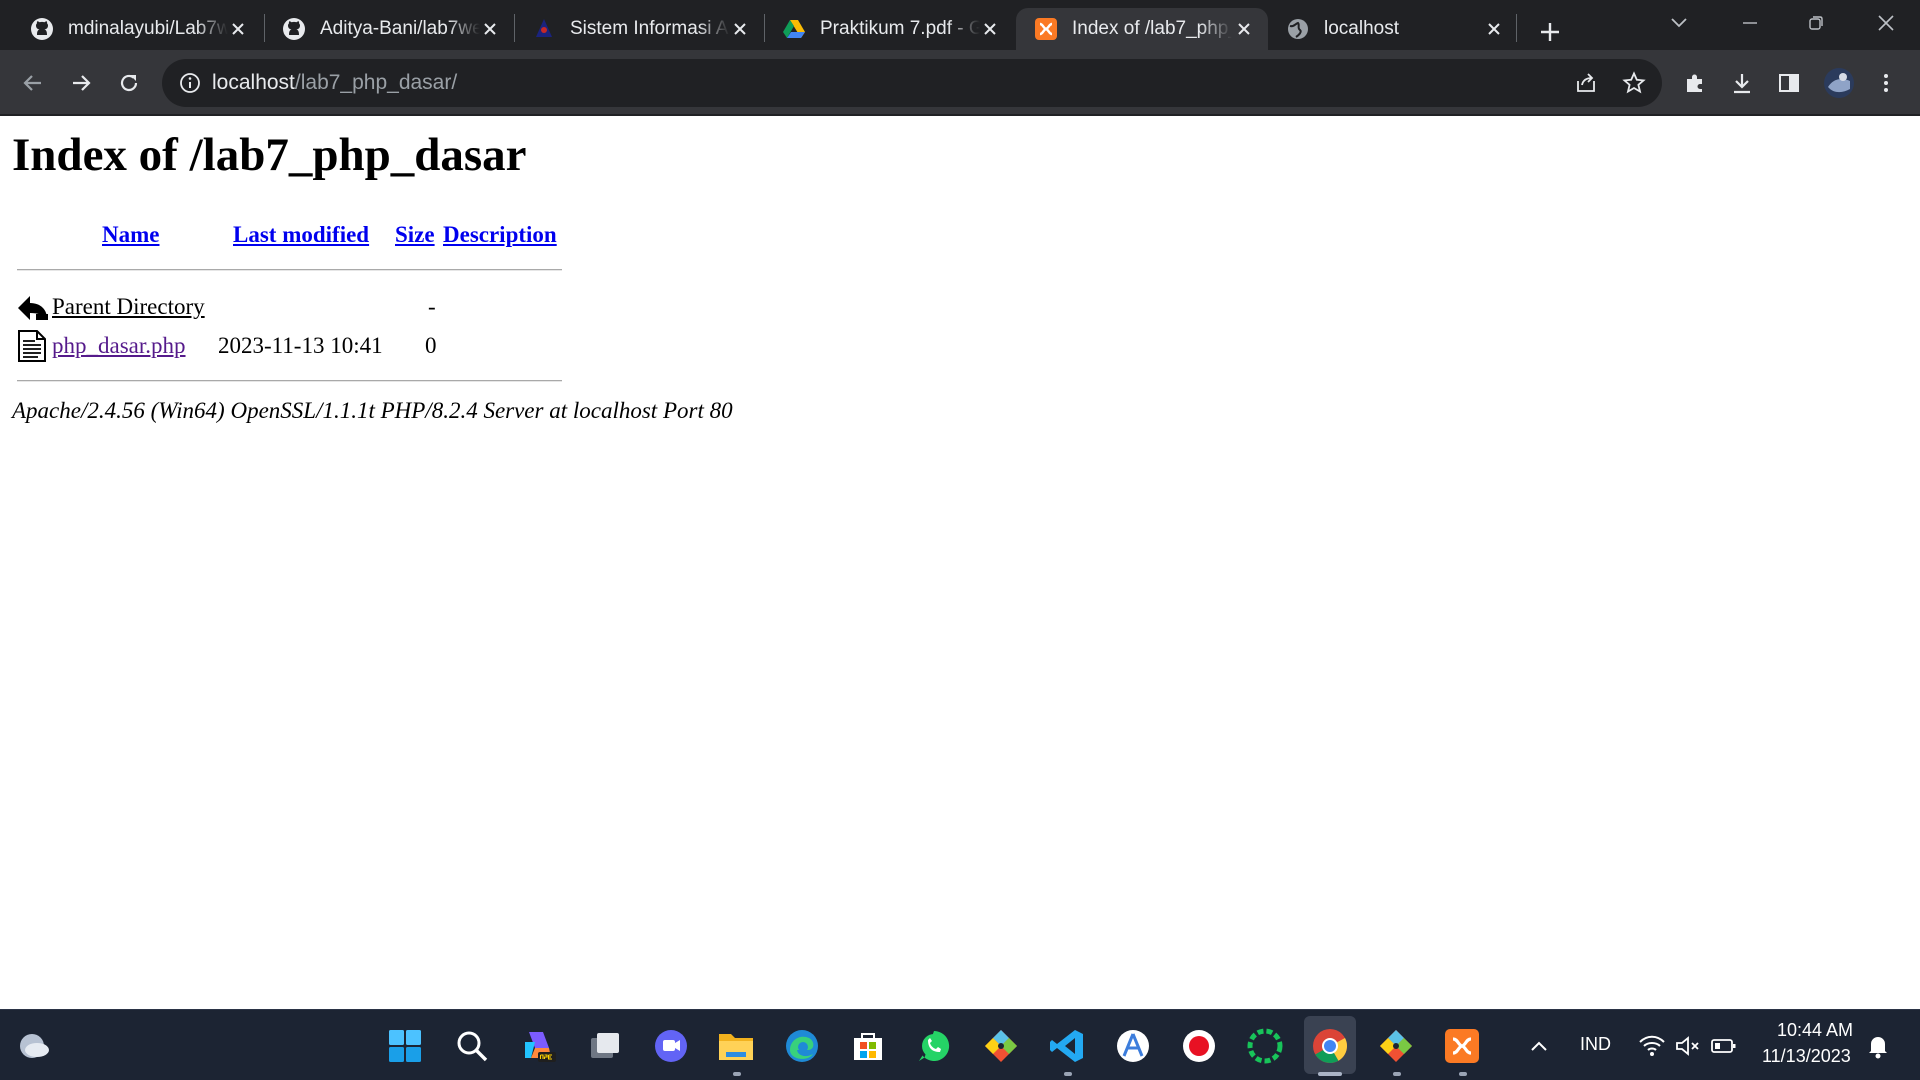  Describe the element at coordinates (650, 28) in the screenshot. I see `tab-title: Sistem Informasi Akademik` at that location.